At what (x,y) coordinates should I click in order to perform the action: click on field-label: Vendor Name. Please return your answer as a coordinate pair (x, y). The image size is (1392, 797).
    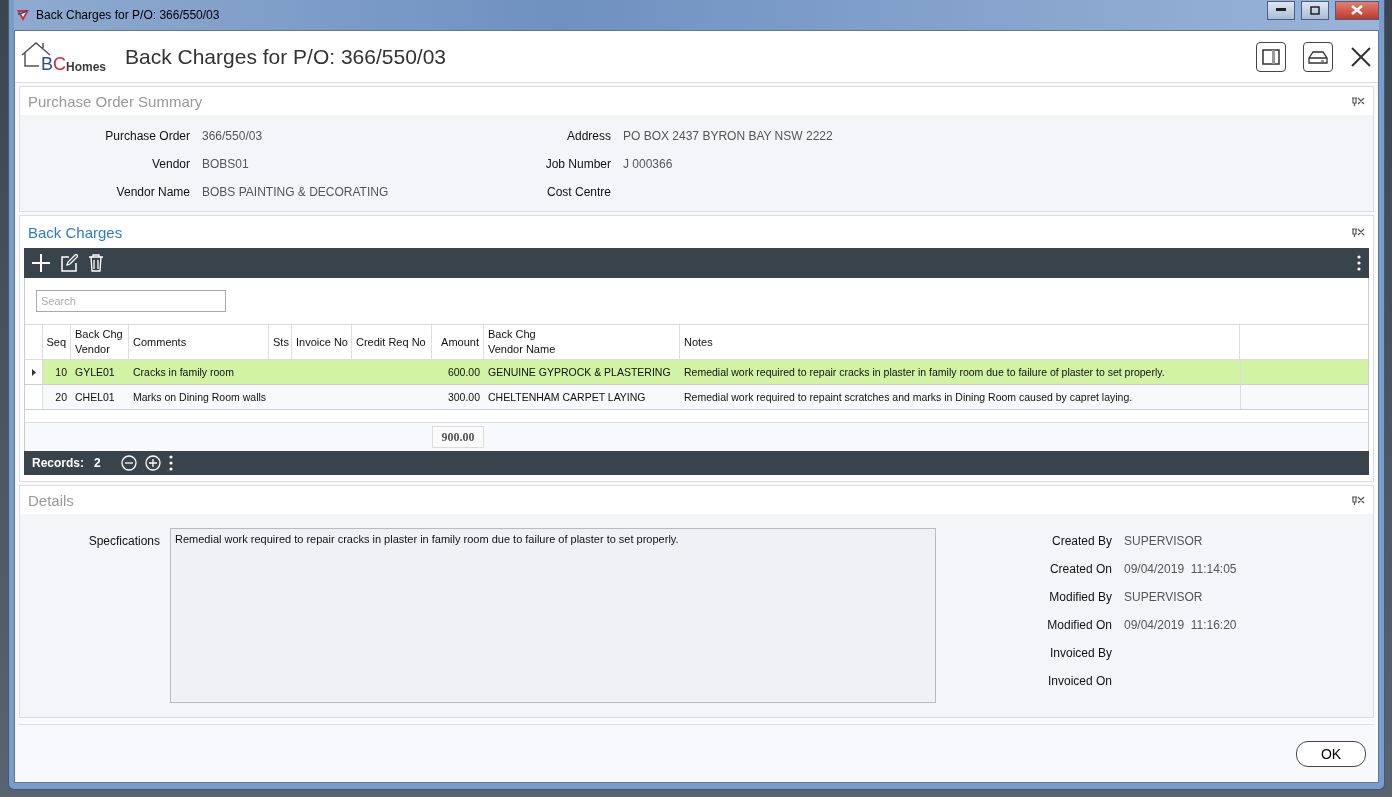
    Looking at the image, I should click on (152, 193).